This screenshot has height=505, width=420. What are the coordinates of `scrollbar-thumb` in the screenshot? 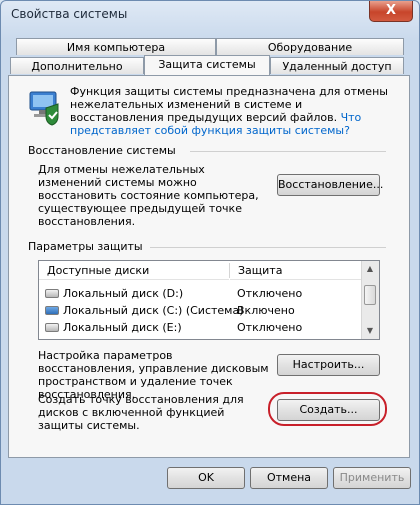 It's located at (370, 295).